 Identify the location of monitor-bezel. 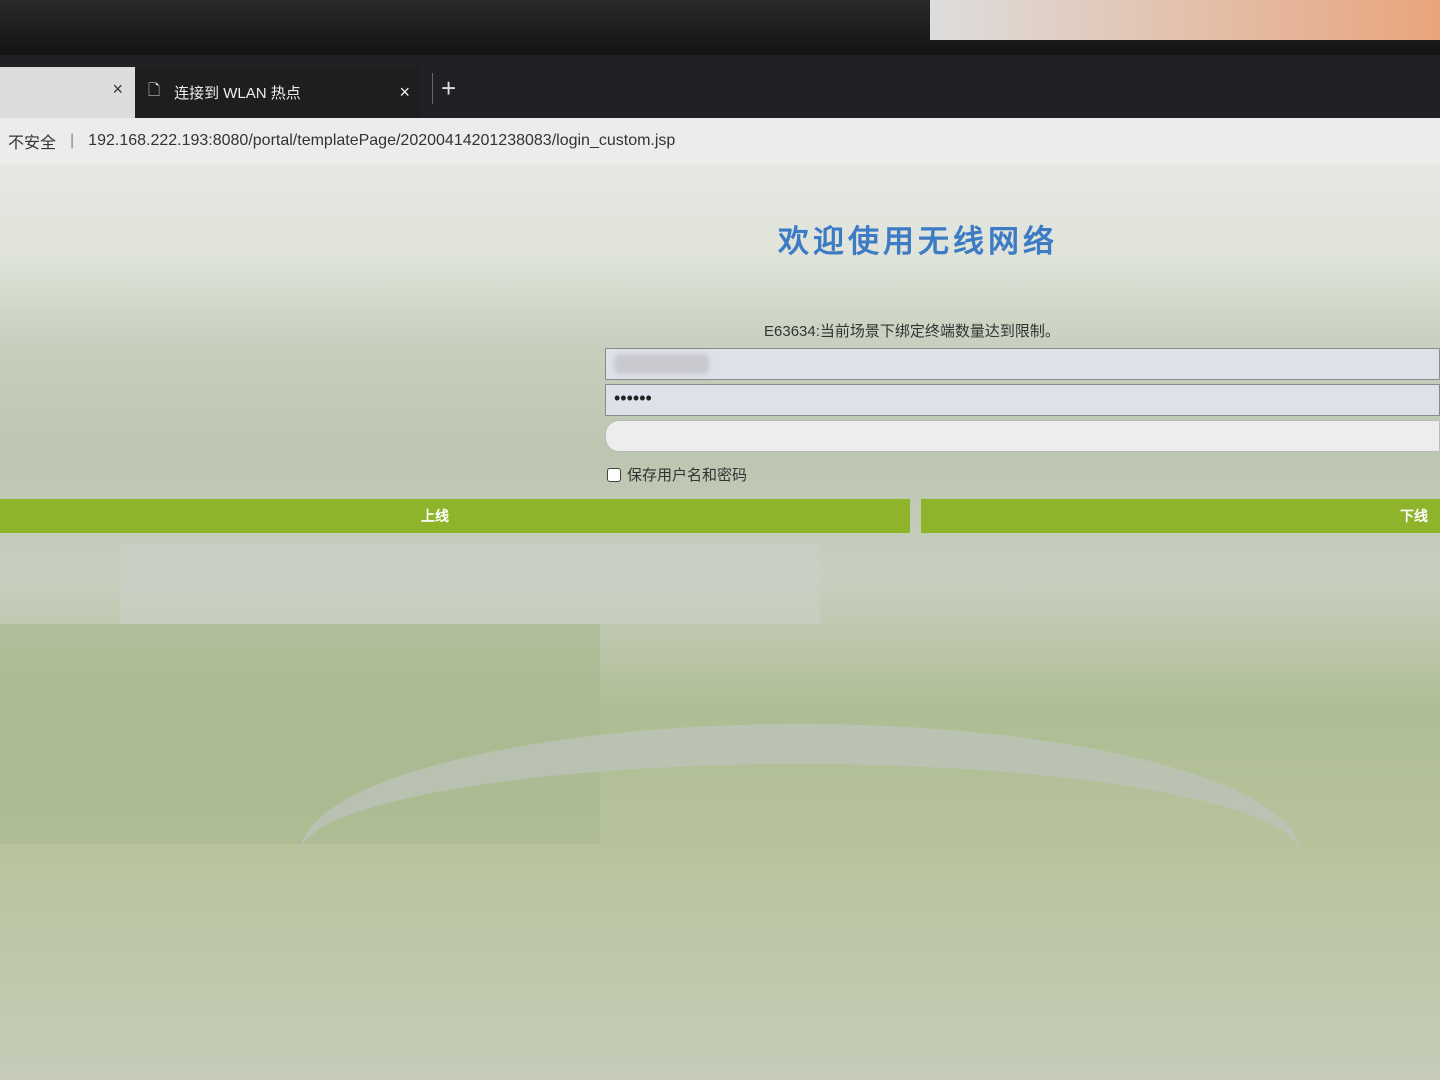
(720, 30).